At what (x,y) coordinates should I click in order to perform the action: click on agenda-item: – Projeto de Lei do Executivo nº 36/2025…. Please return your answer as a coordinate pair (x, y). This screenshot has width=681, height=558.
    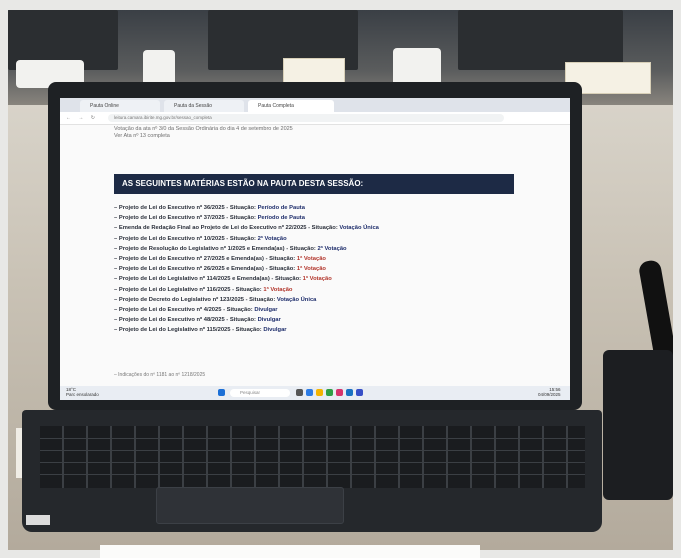
    Looking at the image, I should click on (324, 208).